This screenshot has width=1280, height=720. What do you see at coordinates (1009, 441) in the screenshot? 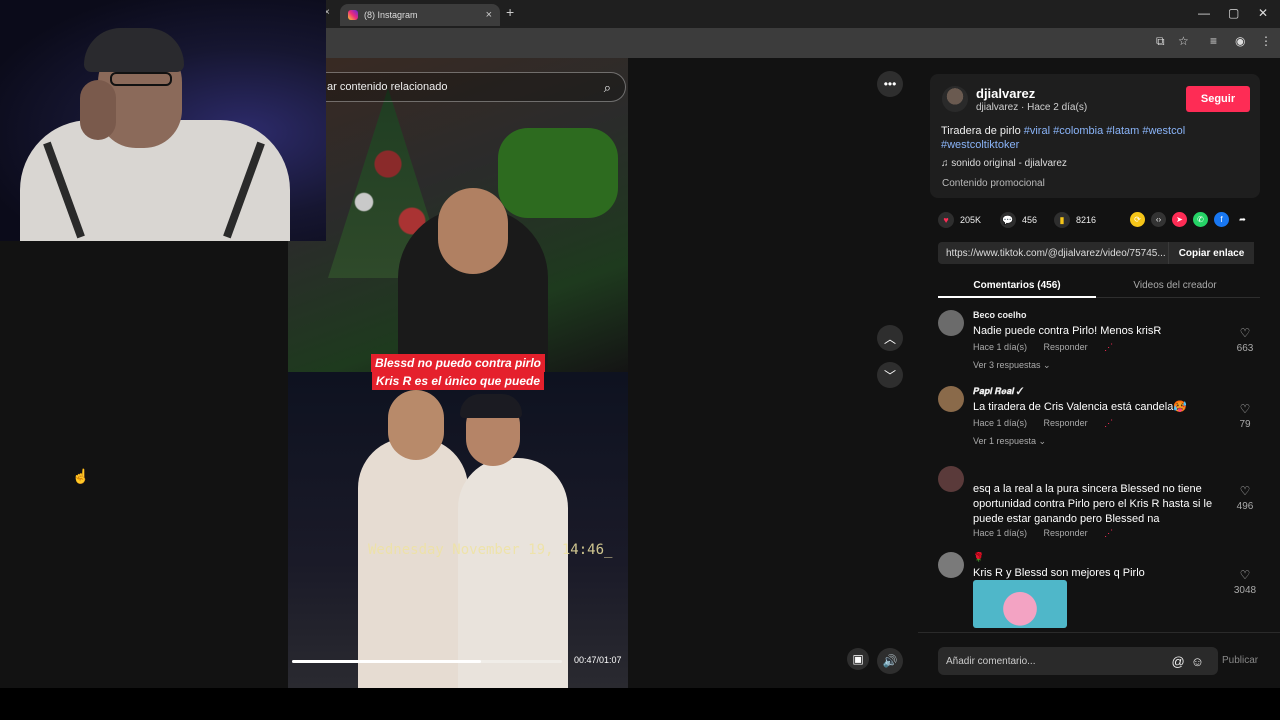
I see `view-replies: Ver 1 respuesta ⌄` at bounding box center [1009, 441].